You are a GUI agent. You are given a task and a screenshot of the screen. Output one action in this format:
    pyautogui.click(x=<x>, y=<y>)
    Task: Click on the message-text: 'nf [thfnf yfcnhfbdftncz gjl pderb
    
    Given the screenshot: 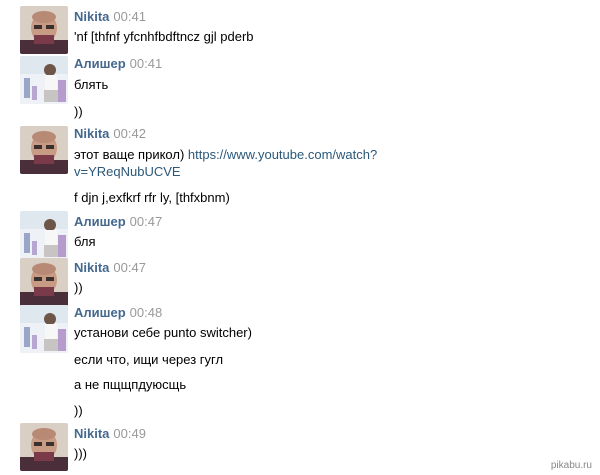 What is the action you would take?
    pyautogui.click(x=164, y=36)
    